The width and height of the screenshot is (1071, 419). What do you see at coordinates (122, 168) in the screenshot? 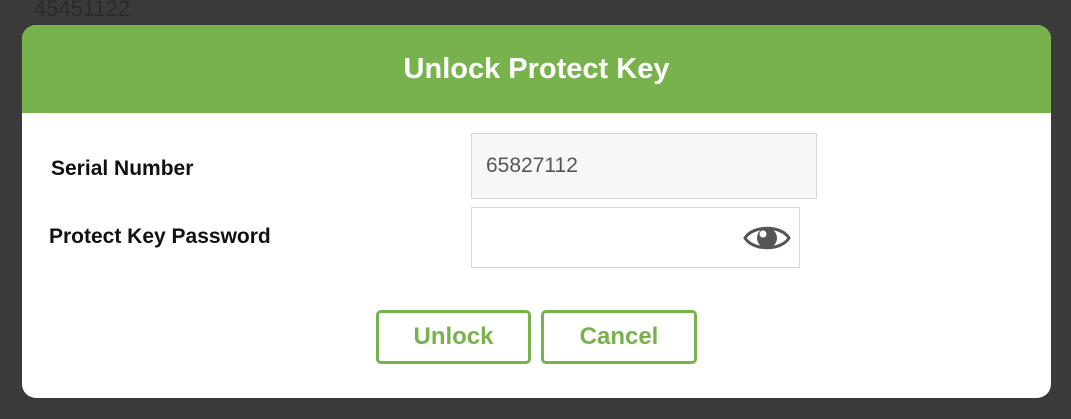
I see `serial-number-label: Serial Number` at bounding box center [122, 168].